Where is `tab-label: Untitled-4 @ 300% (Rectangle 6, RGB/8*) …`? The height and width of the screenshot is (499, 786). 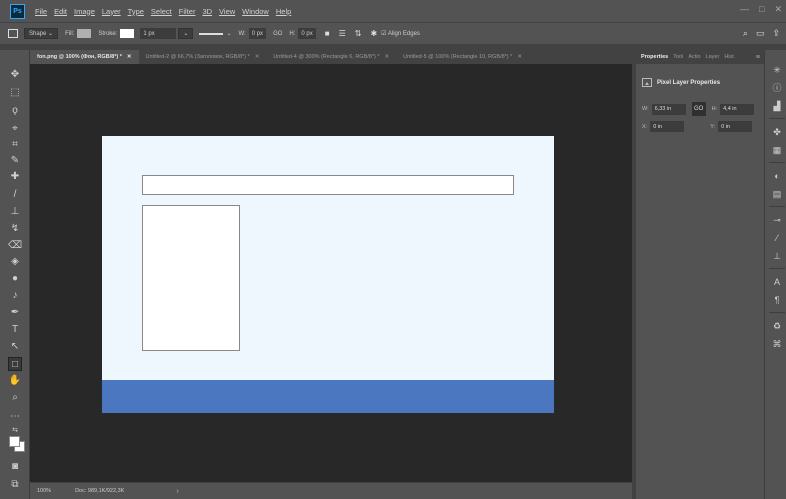 tab-label: Untitled-4 @ 300% (Rectangle 6, RGB/8*) … is located at coordinates (326, 57).